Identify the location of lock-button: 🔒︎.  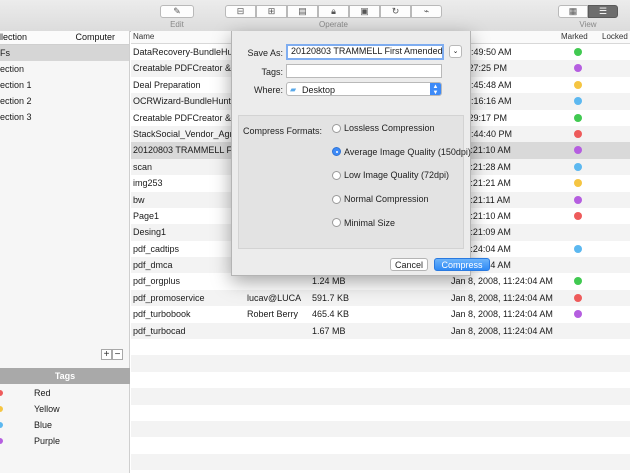
(333, 11).